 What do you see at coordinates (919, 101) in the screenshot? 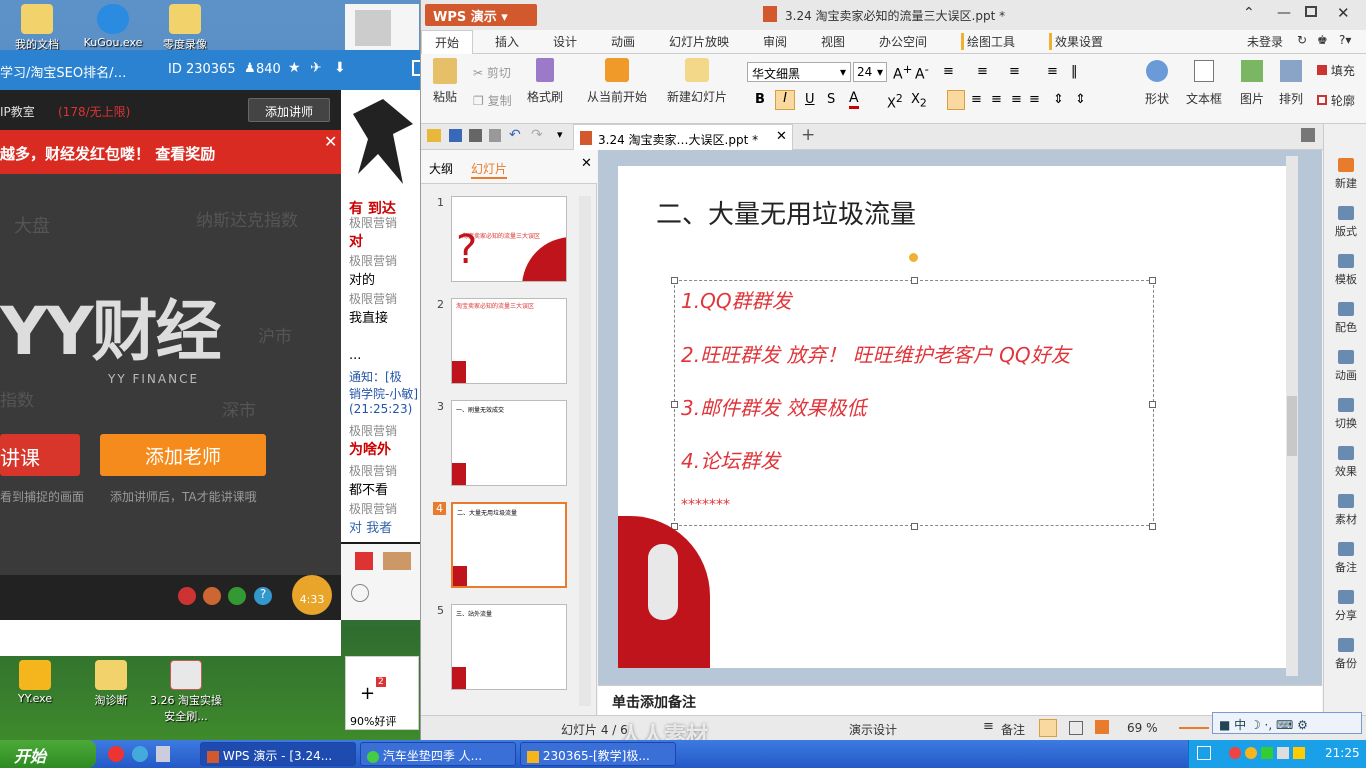
I see `subscript-icon: X2` at bounding box center [919, 101].